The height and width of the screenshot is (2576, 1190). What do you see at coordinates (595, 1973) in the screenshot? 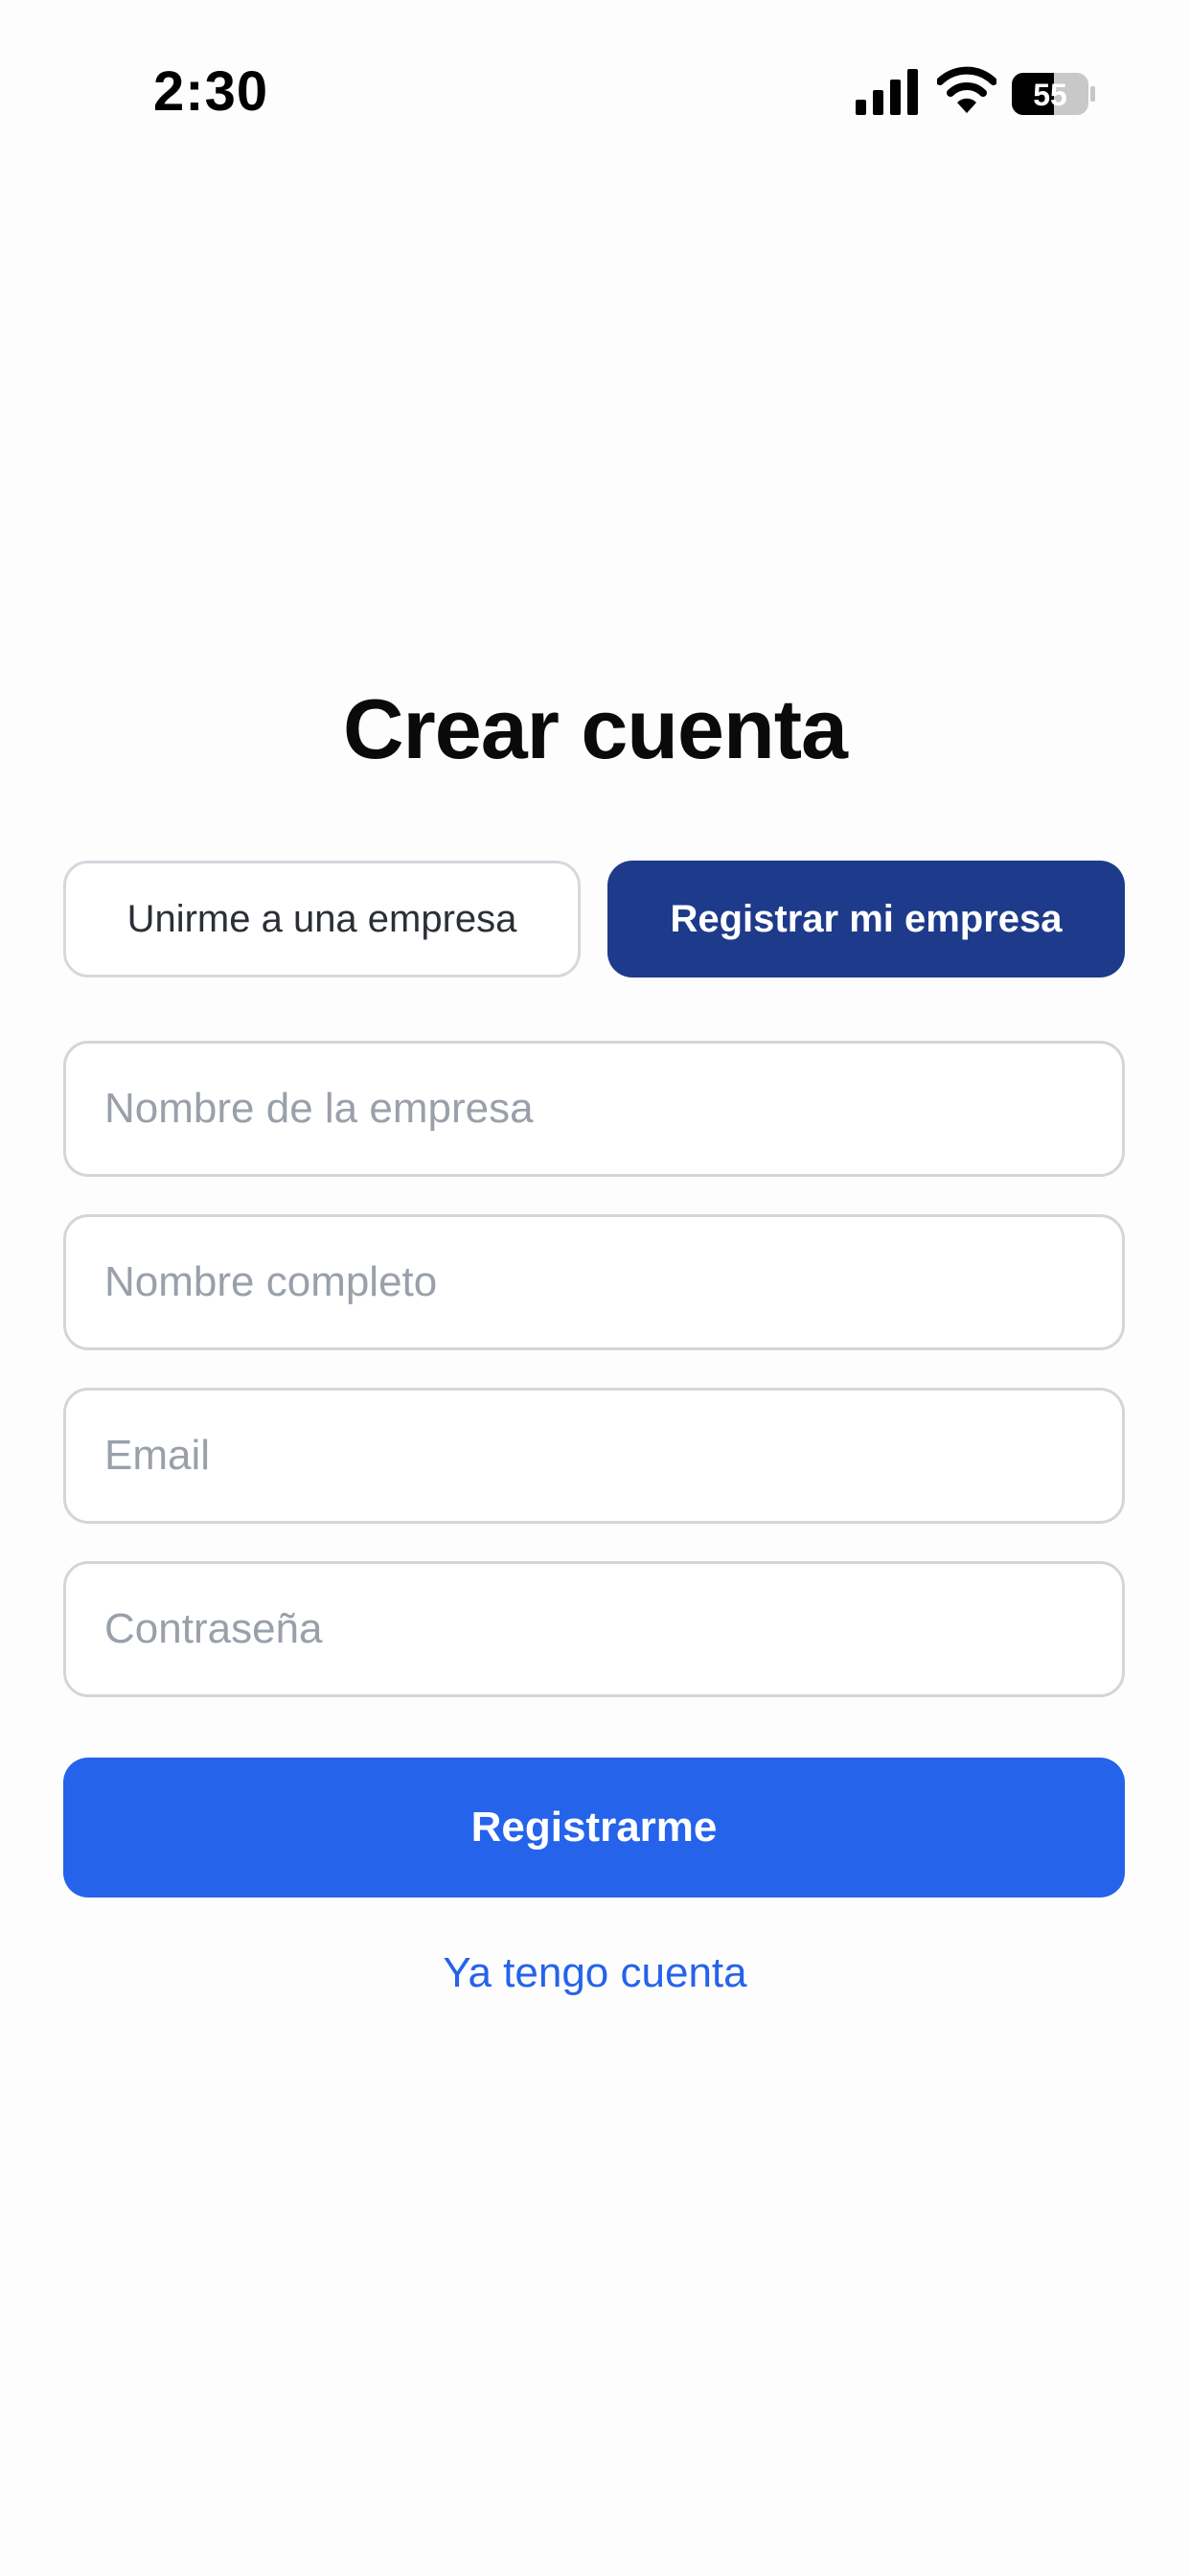
I see `login-link: Ya tengo cuenta` at bounding box center [595, 1973].